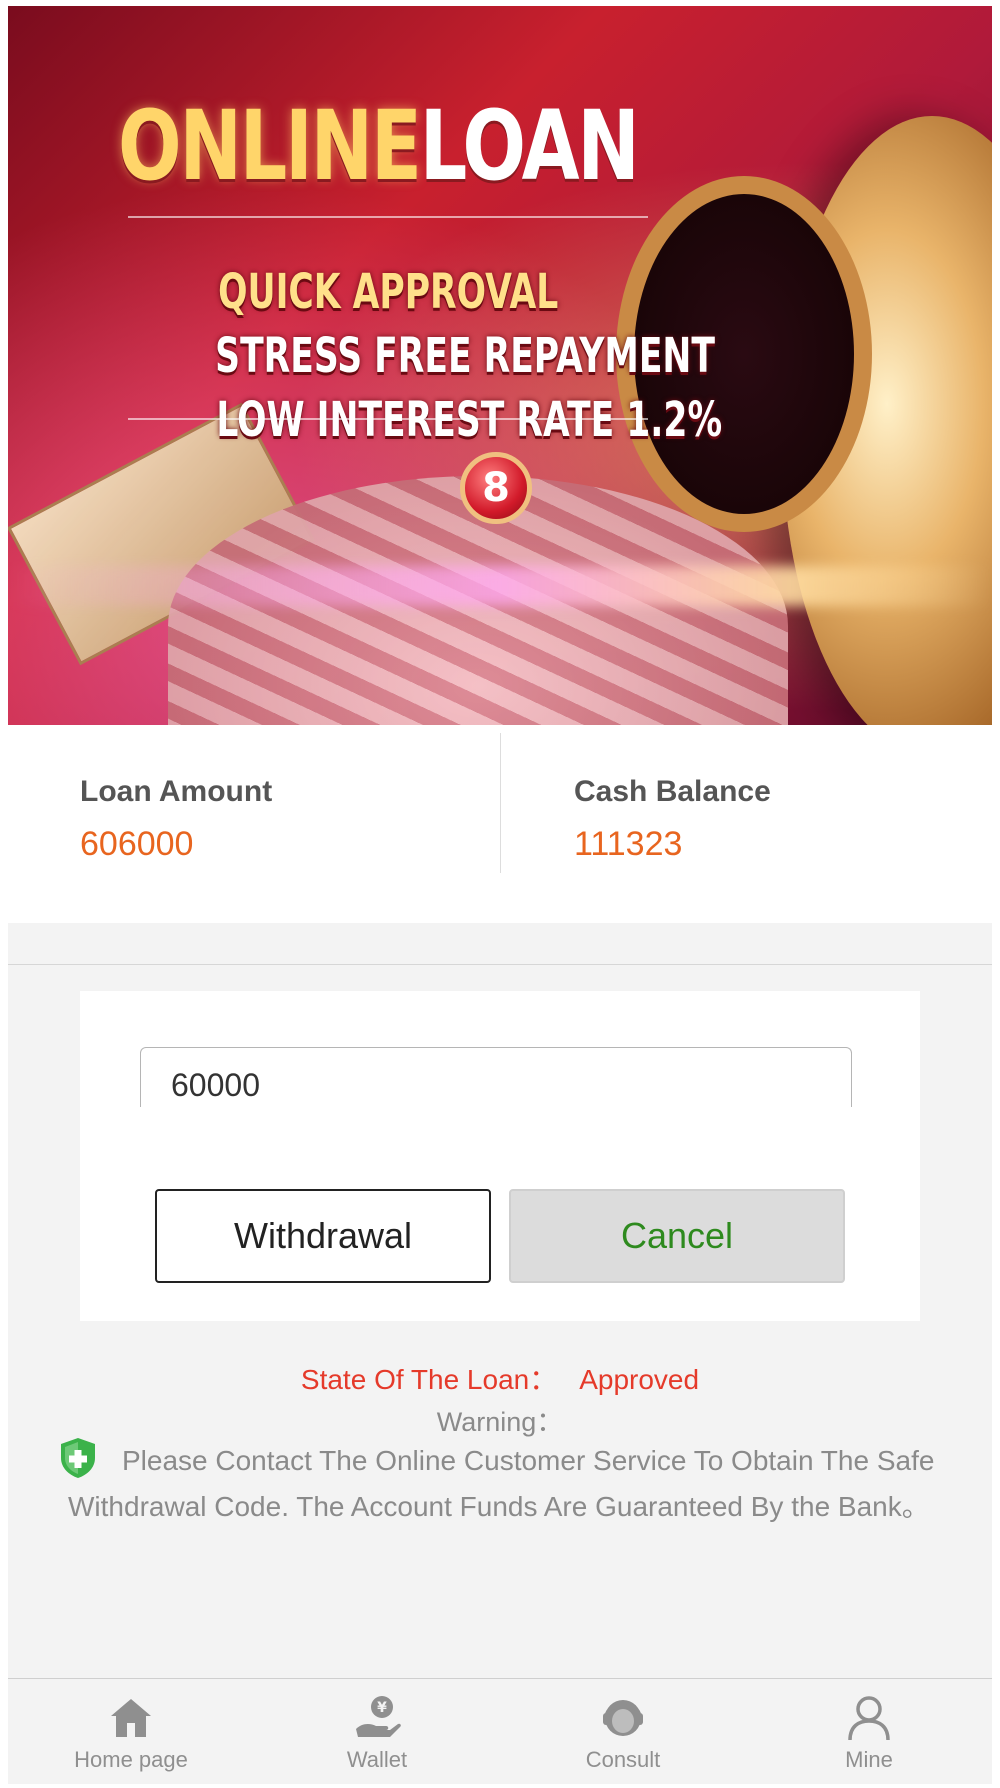  What do you see at coordinates (639, 1379) in the screenshot?
I see `loan-state-value: Approved` at bounding box center [639, 1379].